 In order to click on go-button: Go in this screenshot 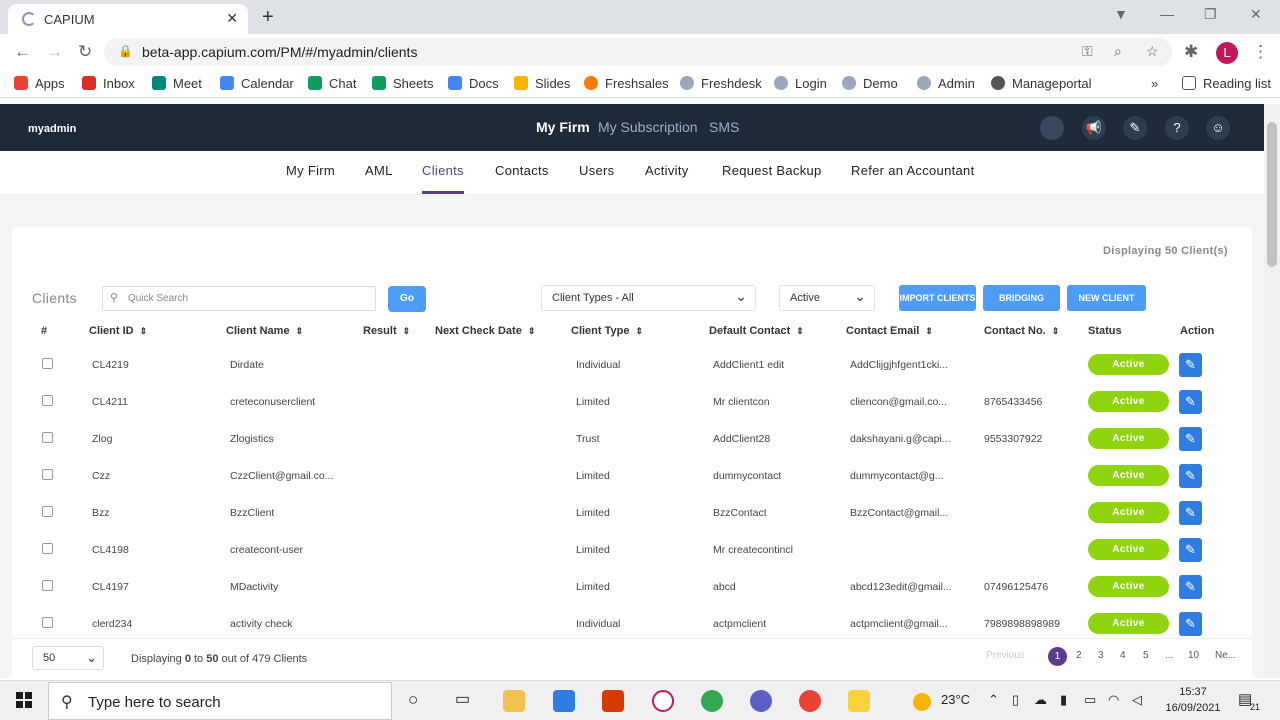, I will do `click(407, 299)`.